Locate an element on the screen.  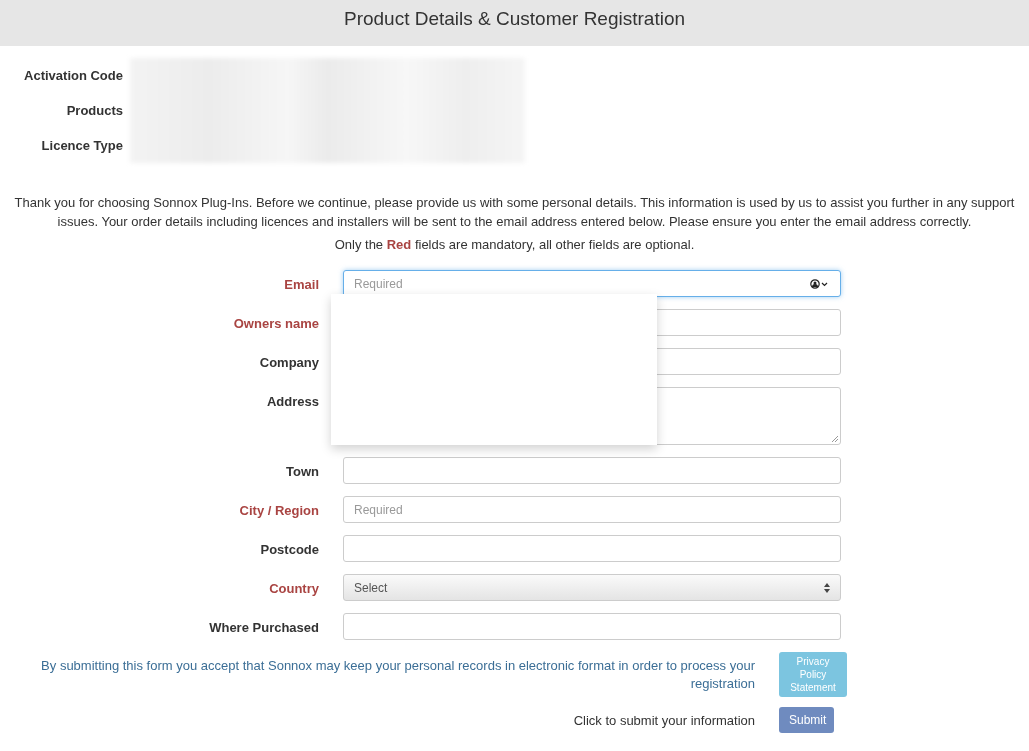
page-title: Product Details & Customer Registration is located at coordinates (514, 19).